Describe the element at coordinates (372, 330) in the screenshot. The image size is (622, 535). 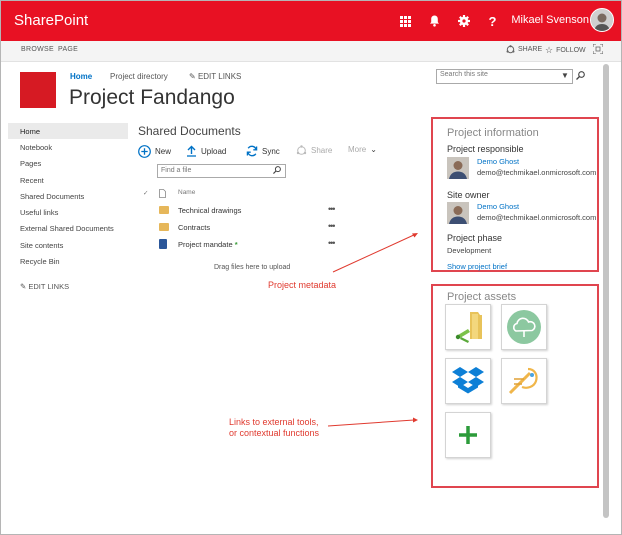
I see `annotation-arrows` at that location.